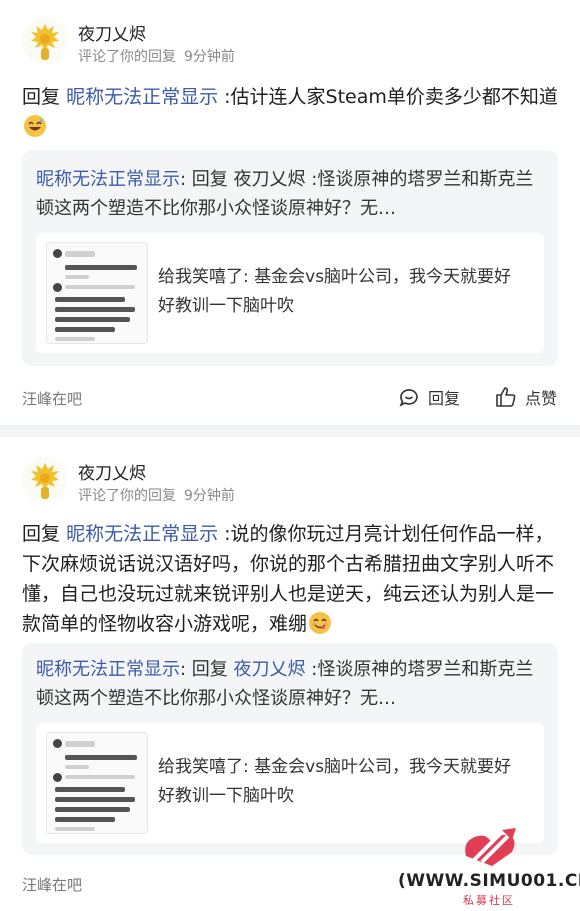 Image resolution: width=580 pixels, height=911 pixels. I want to click on card-separator, so click(290, 431).